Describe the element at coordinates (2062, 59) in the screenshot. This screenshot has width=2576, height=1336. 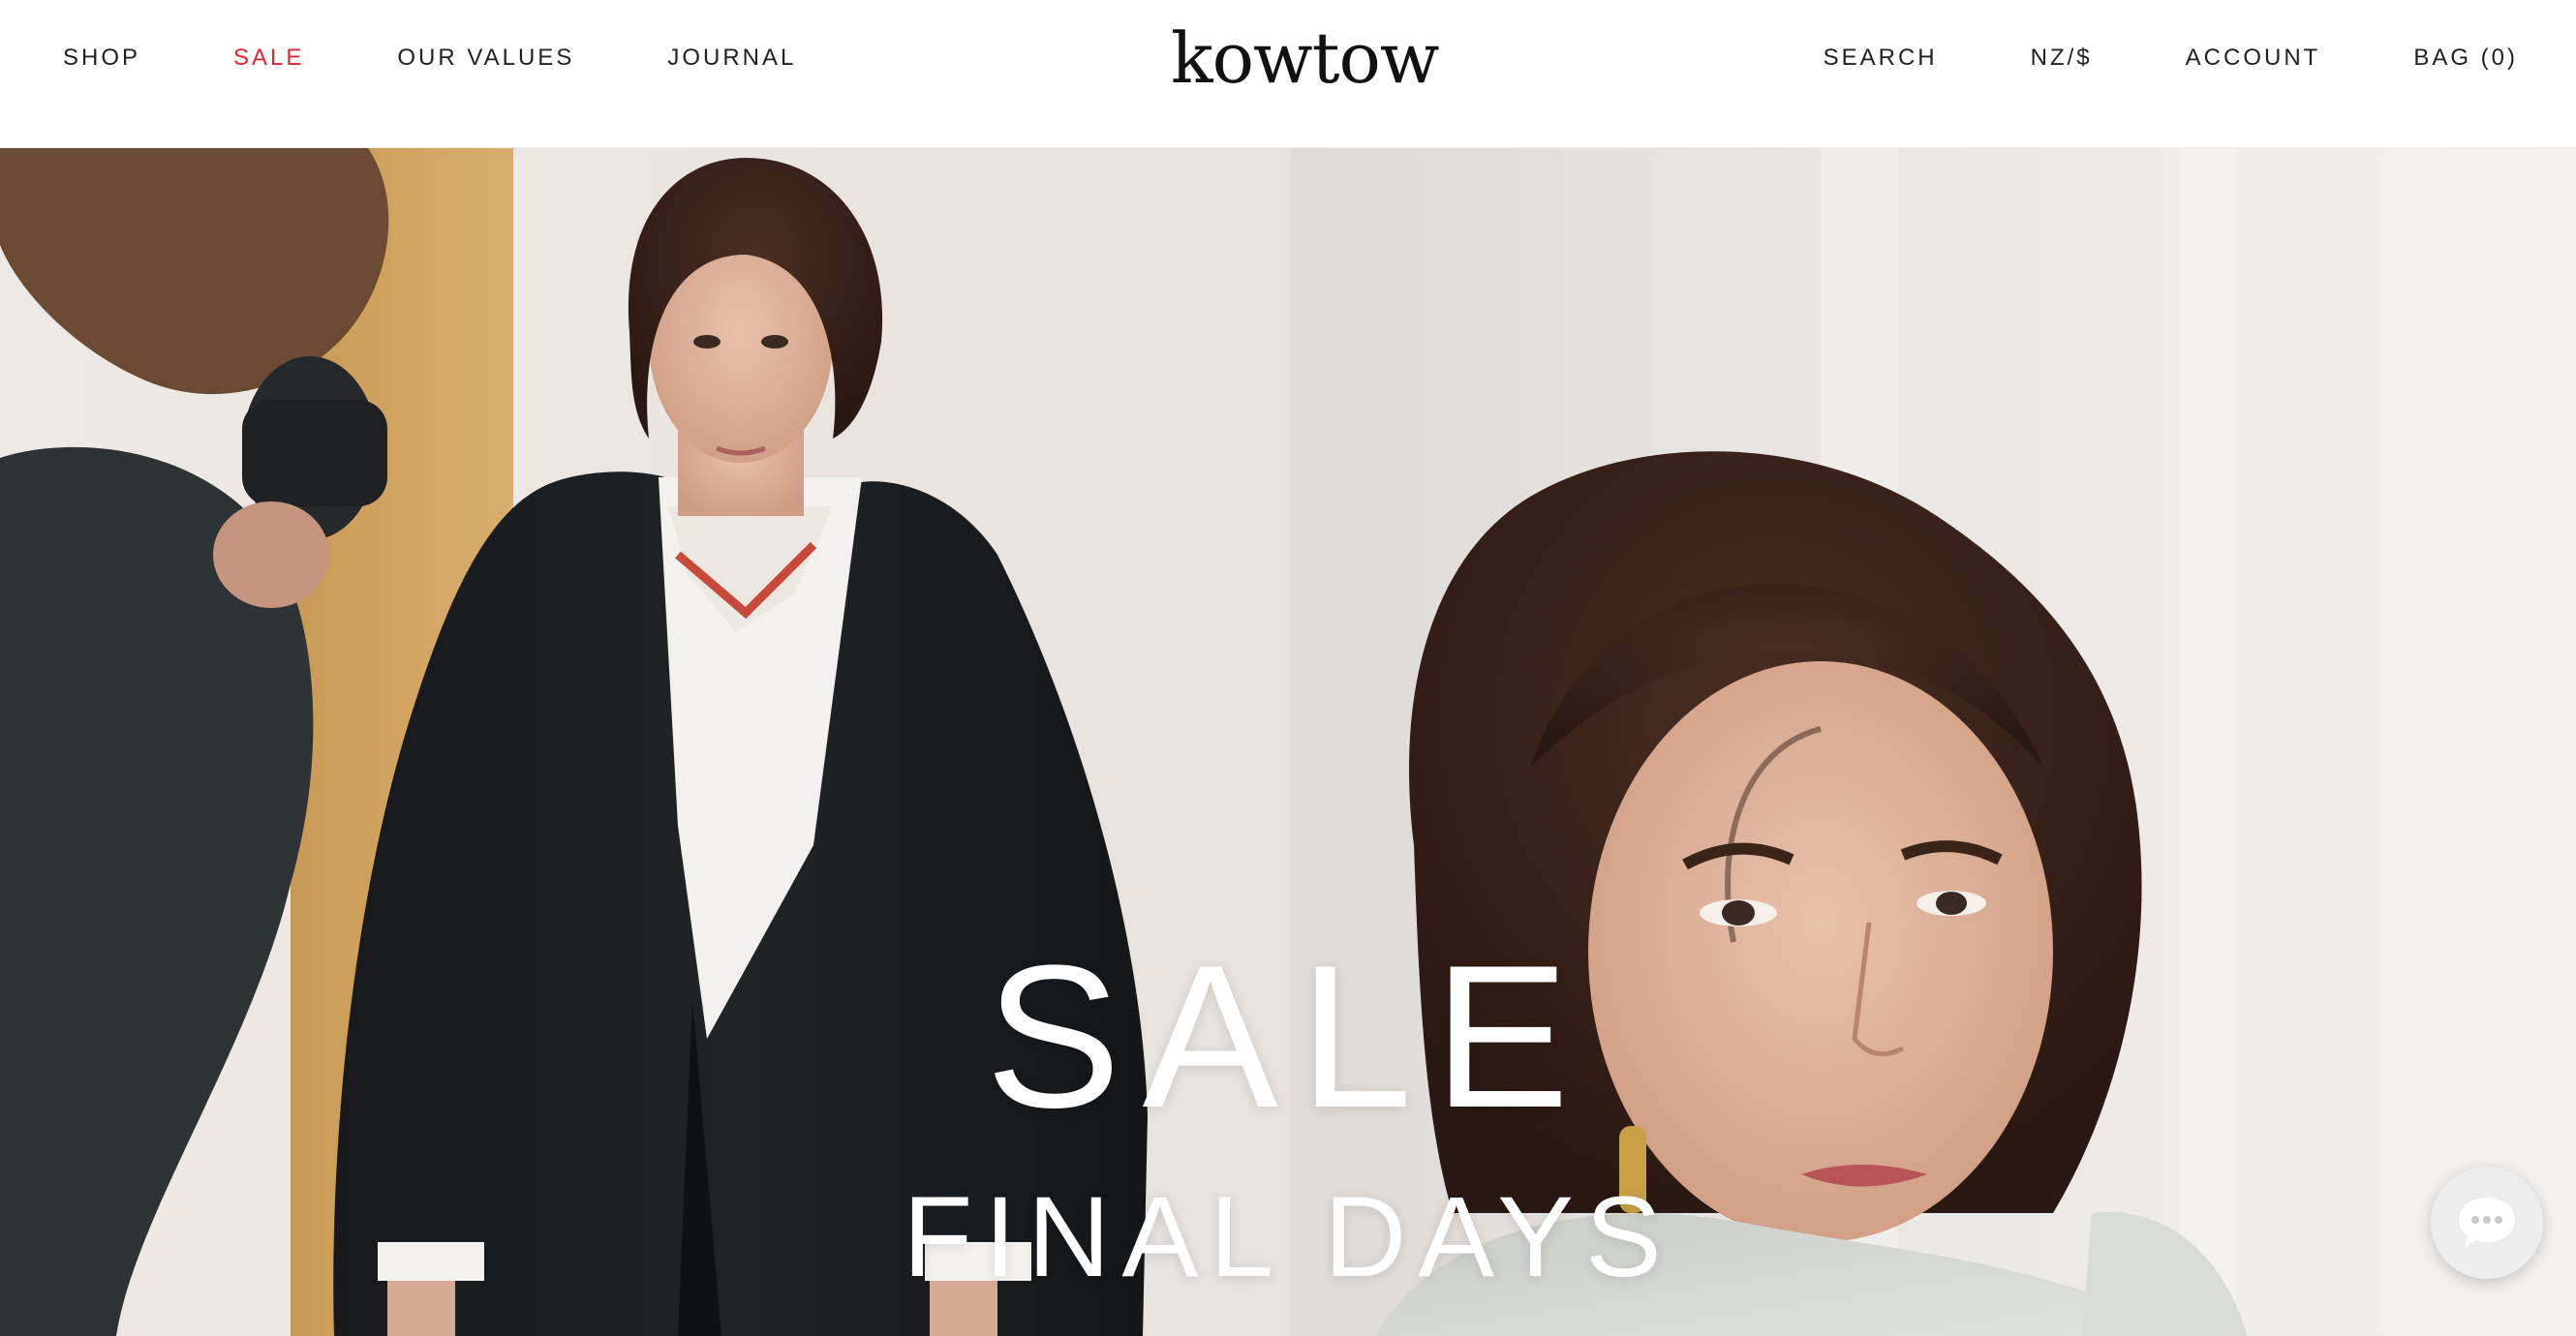
I see `currency-selector: NZ/$` at that location.